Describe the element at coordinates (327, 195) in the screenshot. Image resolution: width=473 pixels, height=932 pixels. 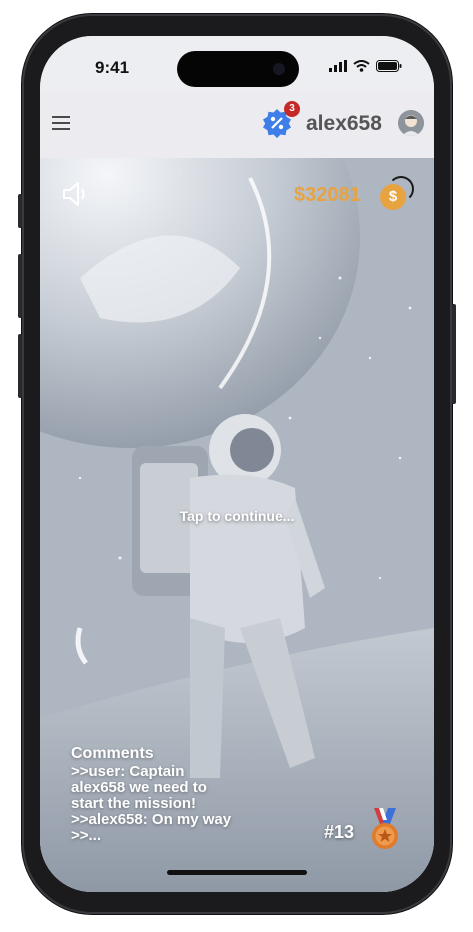
I see `money-balance: $32081` at that location.